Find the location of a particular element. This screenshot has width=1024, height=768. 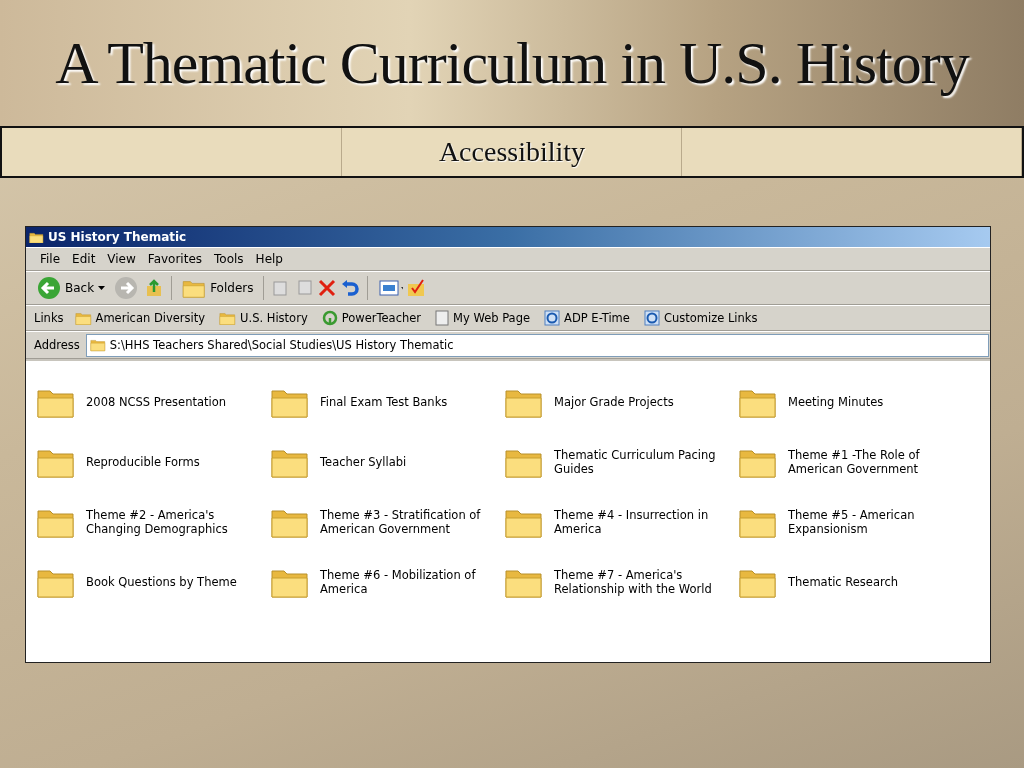

slide-title: A Thematic Curriculum in U.S. History is located at coordinates (512, 63).